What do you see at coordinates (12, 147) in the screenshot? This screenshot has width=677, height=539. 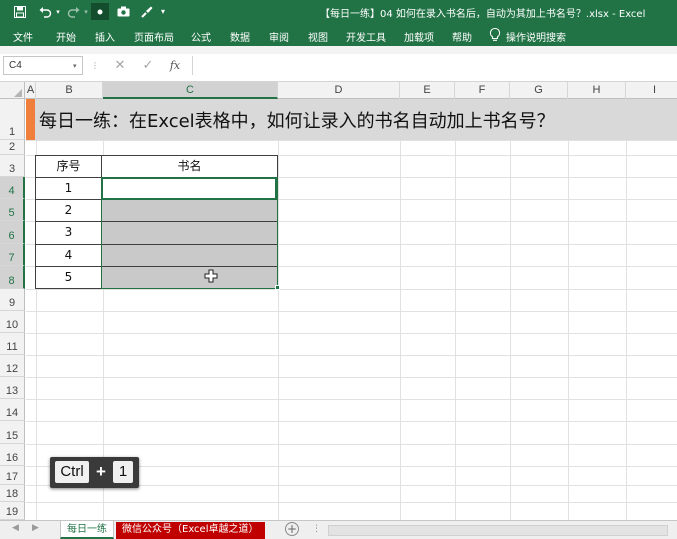 I see `row-header-2: 2` at bounding box center [12, 147].